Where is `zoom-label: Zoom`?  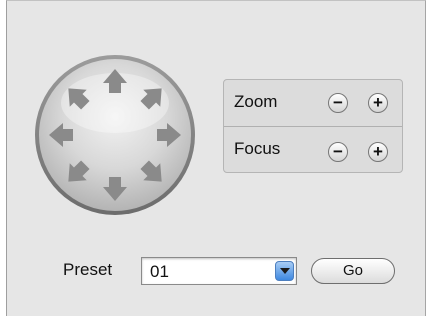
zoom-label: Zoom is located at coordinates (256, 101).